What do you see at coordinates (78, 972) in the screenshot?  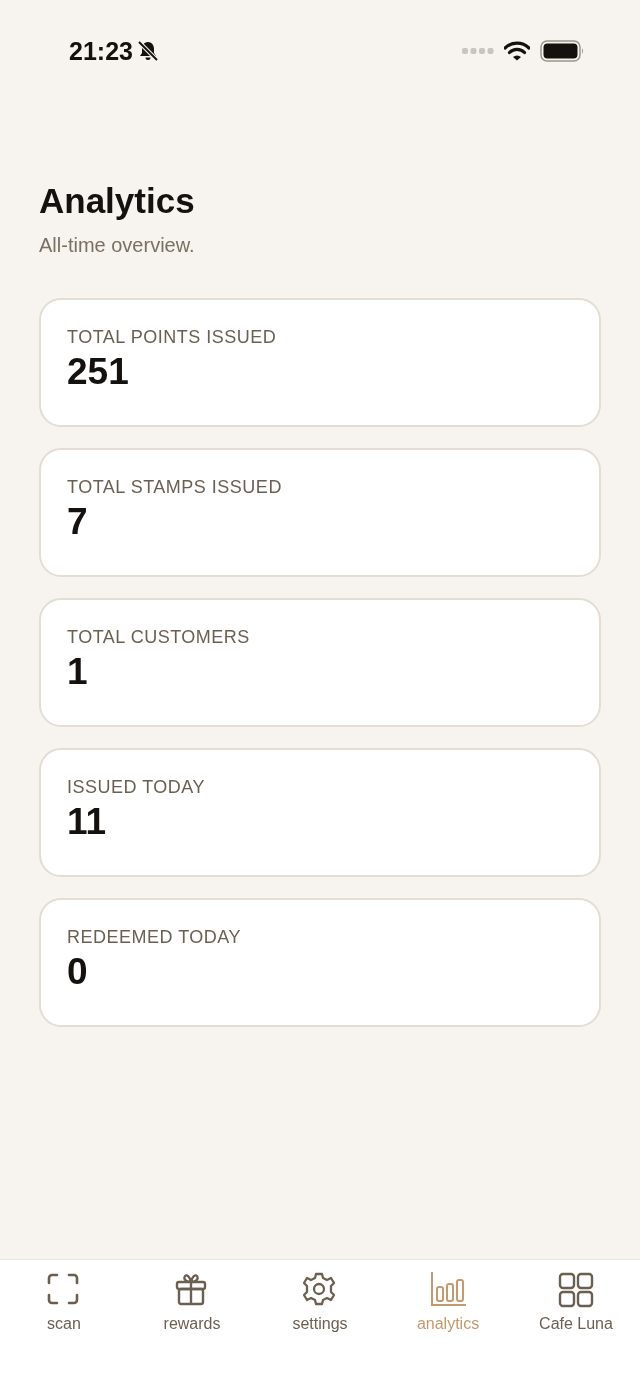 I see `stat-value: 0` at bounding box center [78, 972].